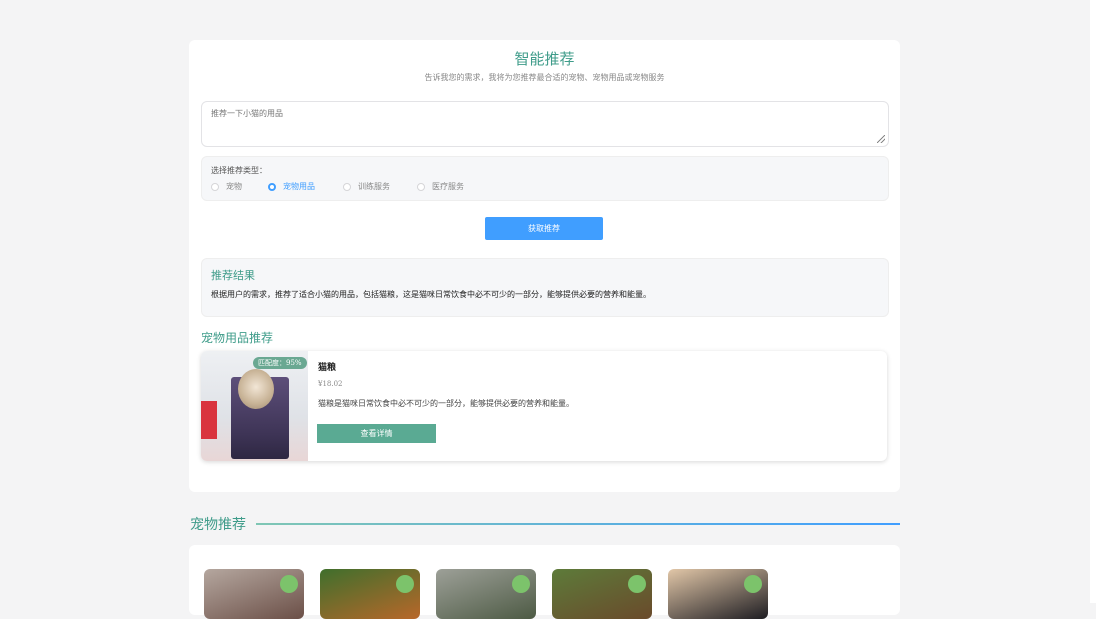  I want to click on page-subtitle: 告诉我您的需求，我将为您推荐最合适的宠物、宠物用品或宠物服务, so click(544, 77).